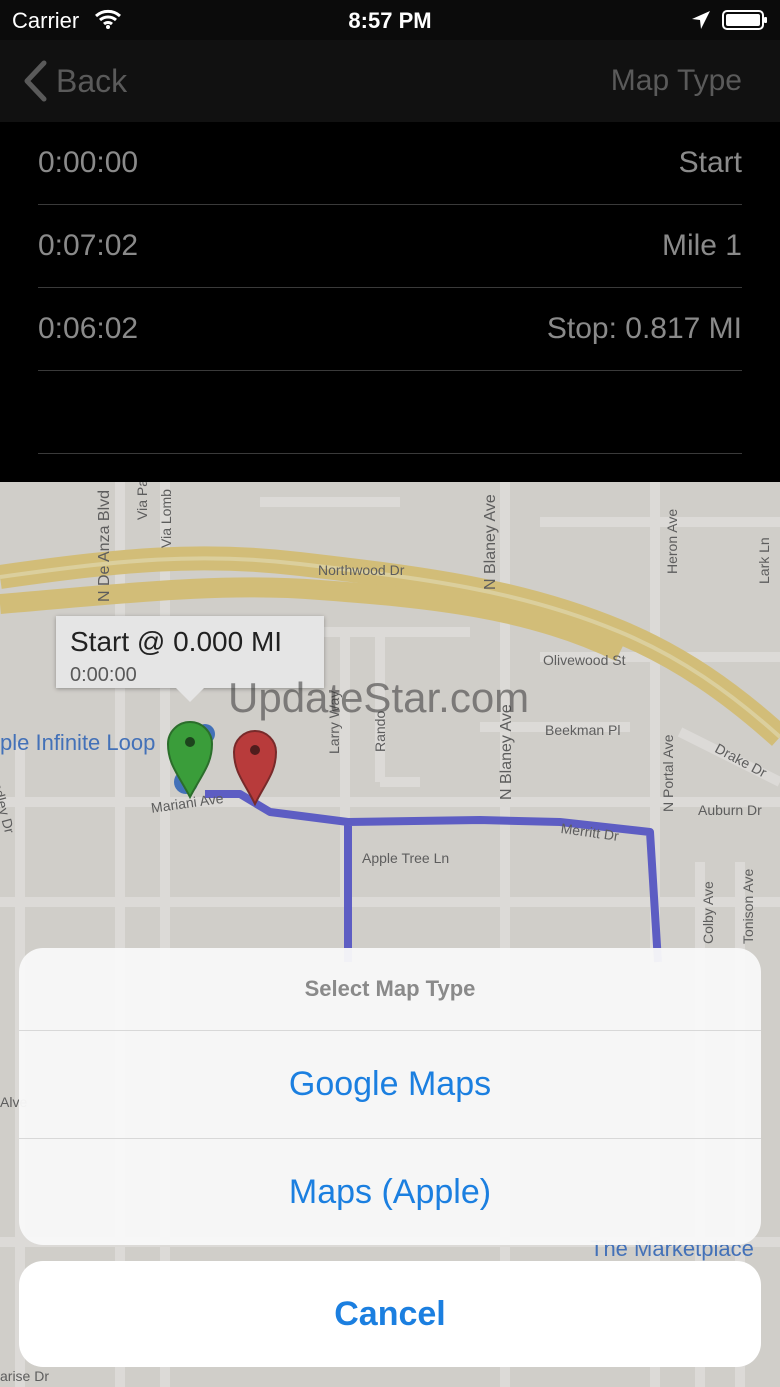 The image size is (780, 1387). I want to click on split-row: 0:06:02 Stop: 0.817 MI, so click(390, 329).